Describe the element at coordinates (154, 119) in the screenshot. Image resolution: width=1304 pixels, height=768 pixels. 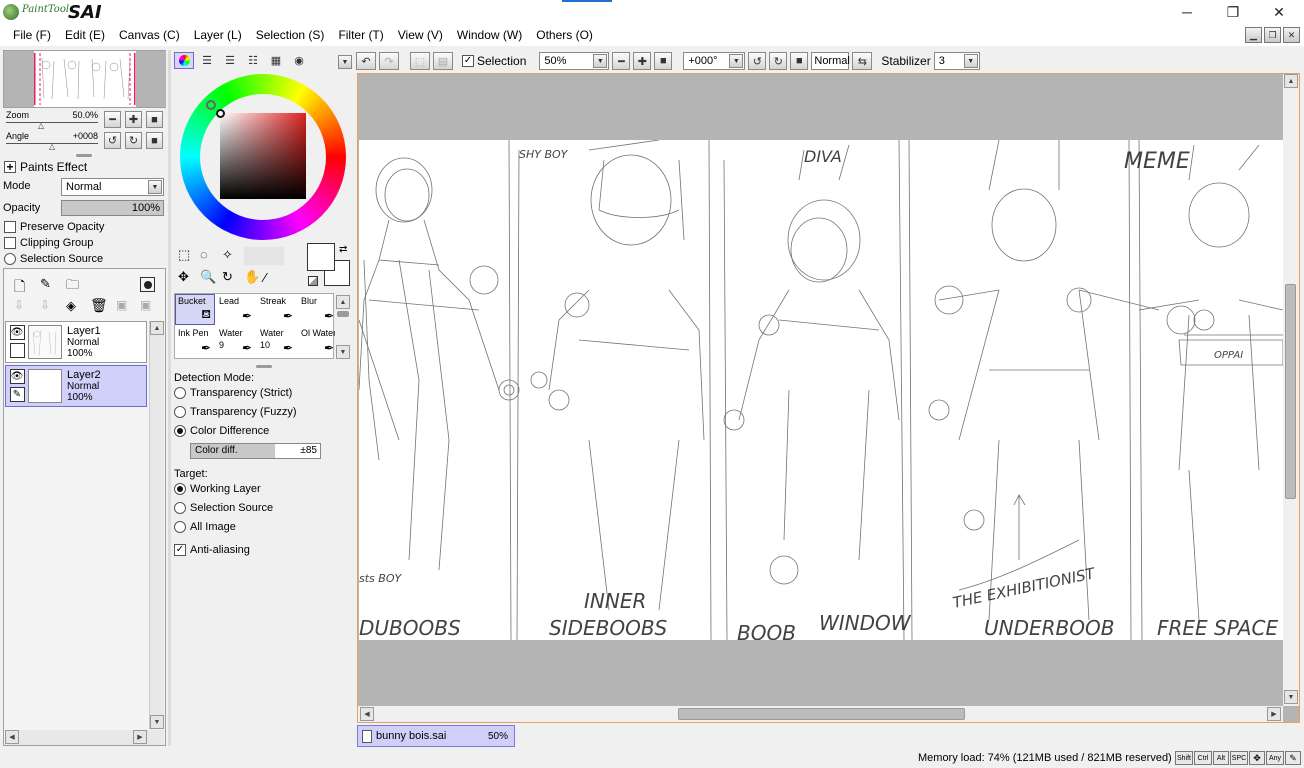
I see `zoom-reset-button: ■` at that location.